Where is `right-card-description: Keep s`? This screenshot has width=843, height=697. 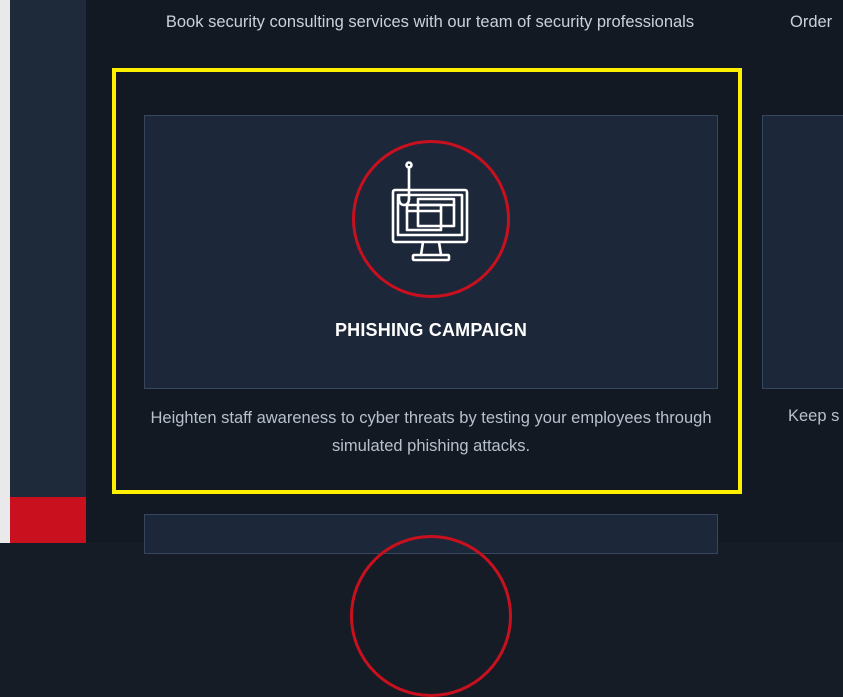 right-card-description: Keep s is located at coordinates (814, 416).